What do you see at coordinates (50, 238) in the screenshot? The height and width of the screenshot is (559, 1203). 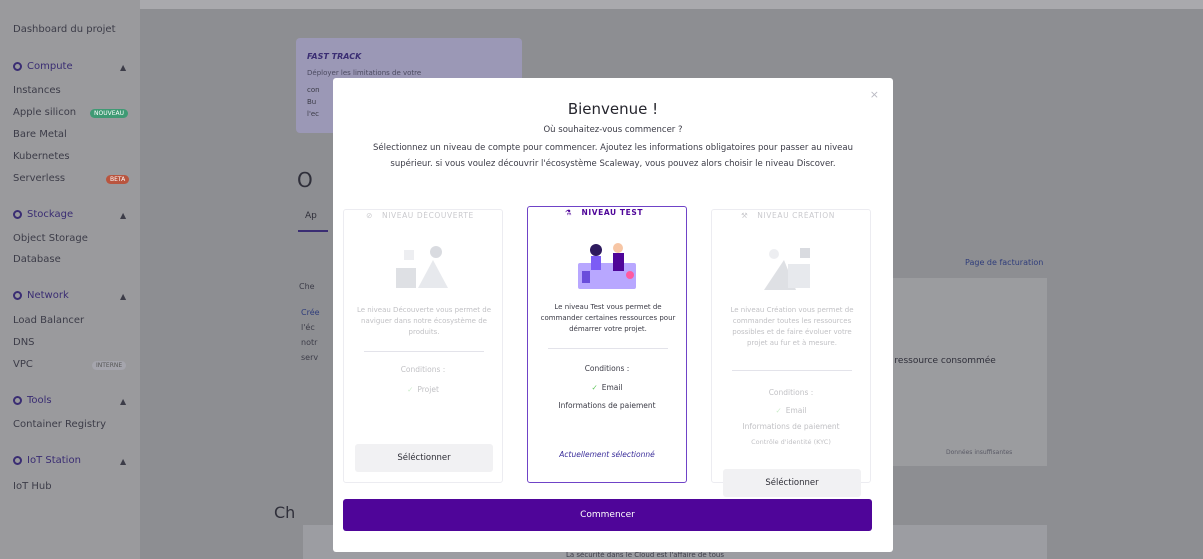 I see `sidebar-item-object-storage: Object Storage` at bounding box center [50, 238].